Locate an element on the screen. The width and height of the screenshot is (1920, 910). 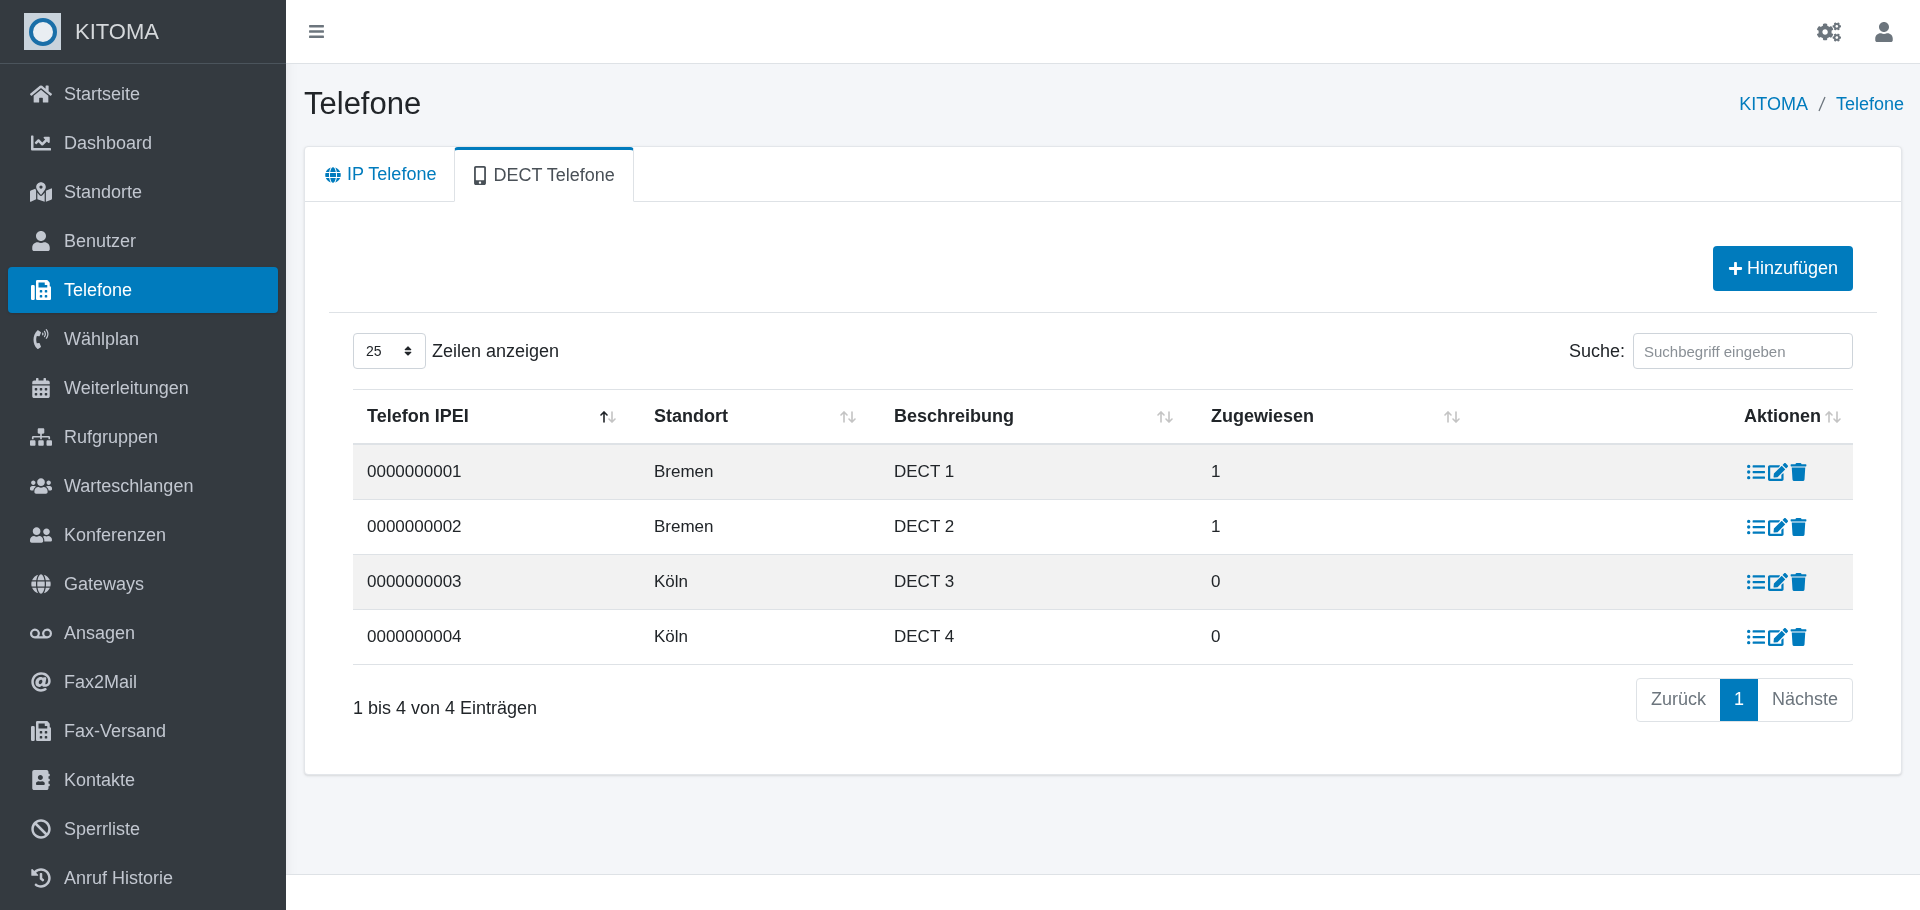
home-icon is located at coordinates (41, 94).